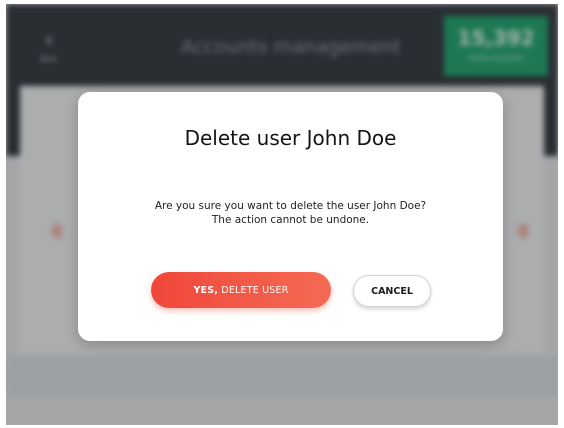  I want to click on dialog-title: Delete user John Doe, so click(290, 138).